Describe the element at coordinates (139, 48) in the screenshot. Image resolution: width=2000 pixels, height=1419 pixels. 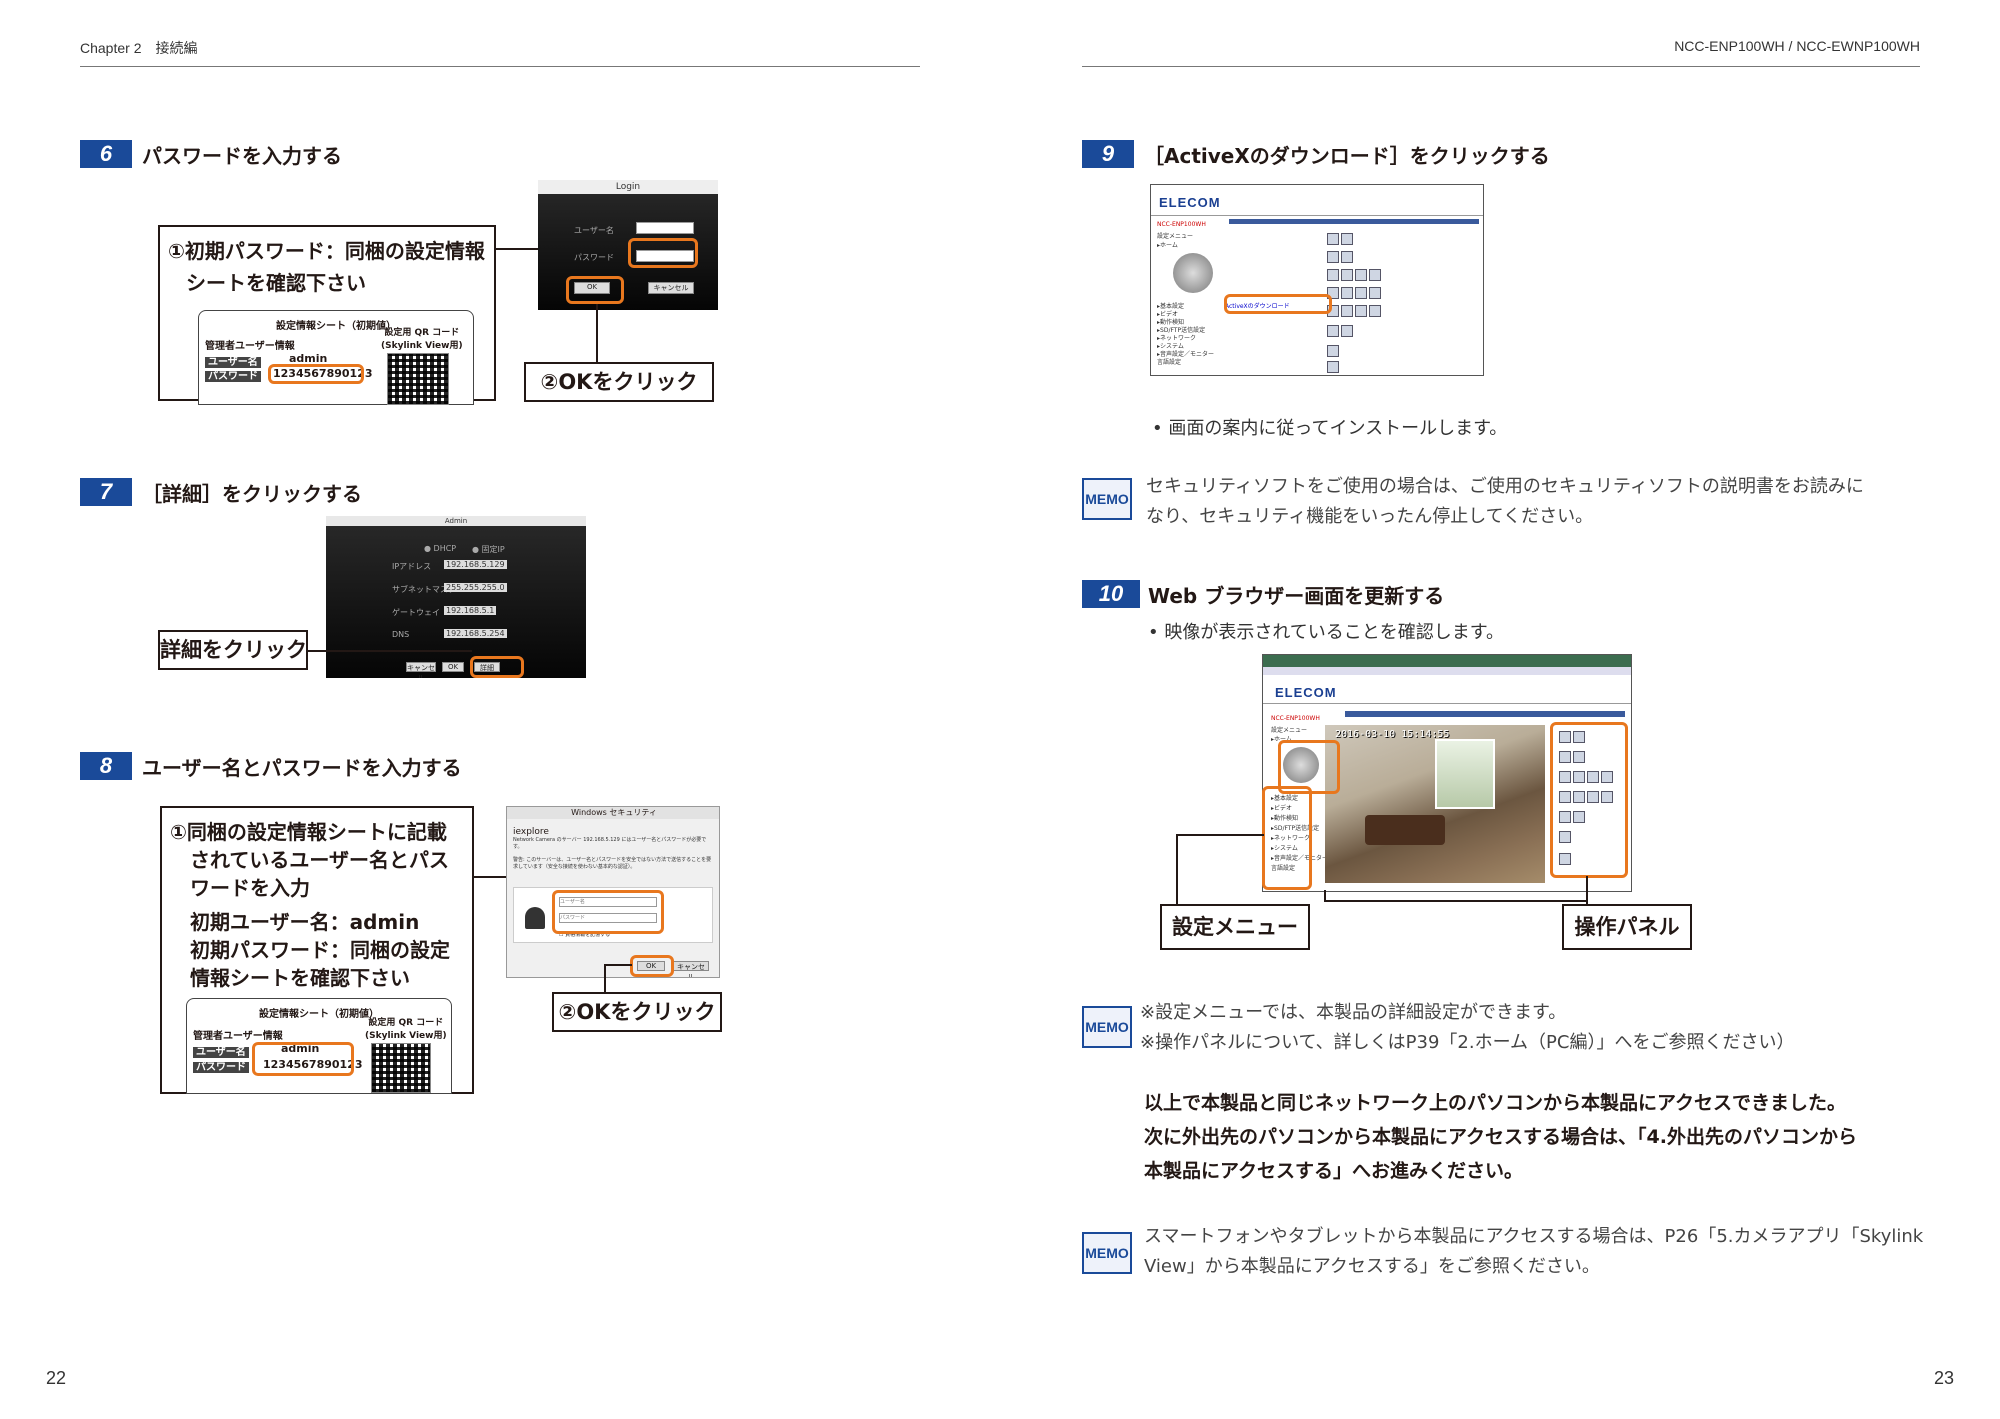
I see `chapter-header: Chapter 2 接続編` at that location.